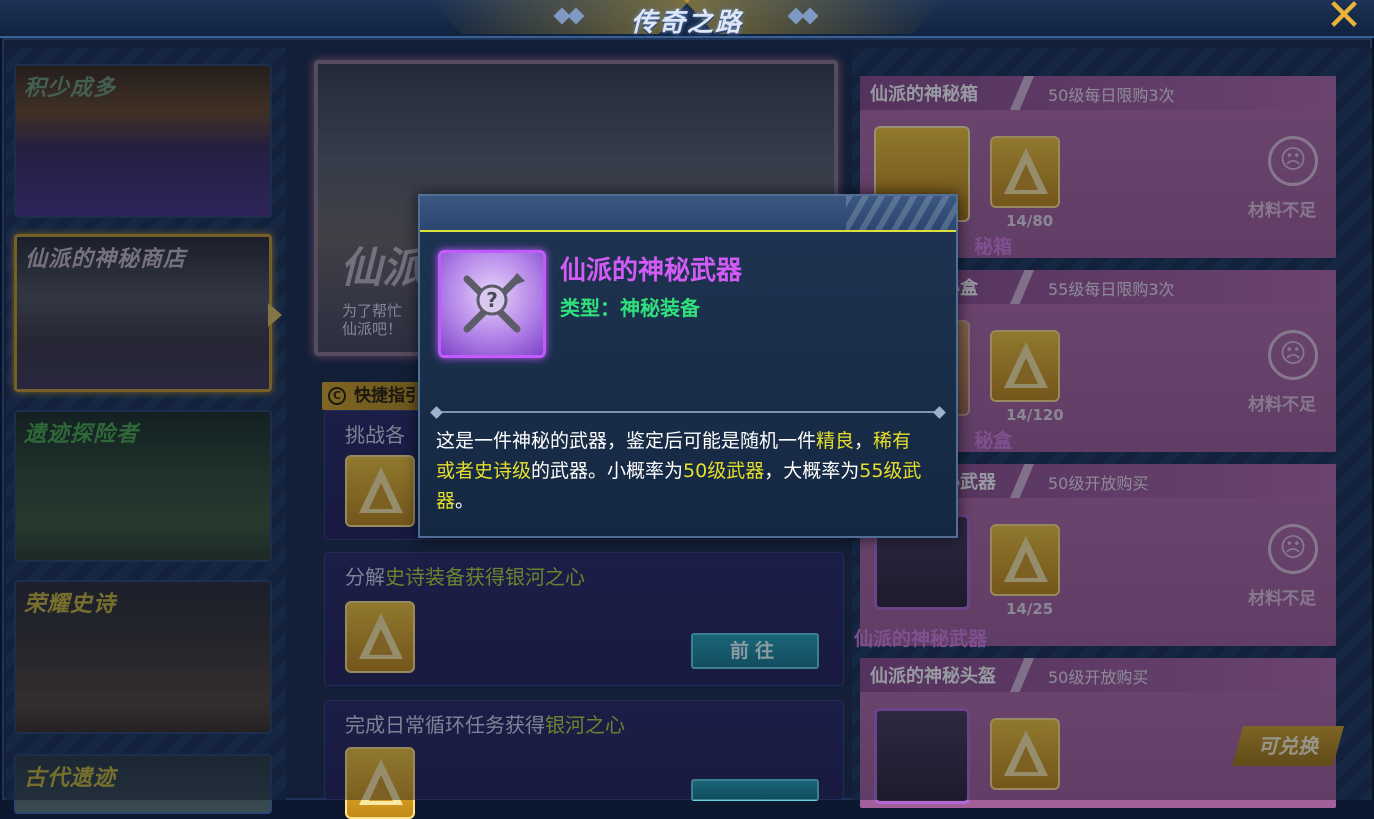  What do you see at coordinates (630, 308) in the screenshot?
I see `tooltip-item-type: 类型：神秘装备` at bounding box center [630, 308].